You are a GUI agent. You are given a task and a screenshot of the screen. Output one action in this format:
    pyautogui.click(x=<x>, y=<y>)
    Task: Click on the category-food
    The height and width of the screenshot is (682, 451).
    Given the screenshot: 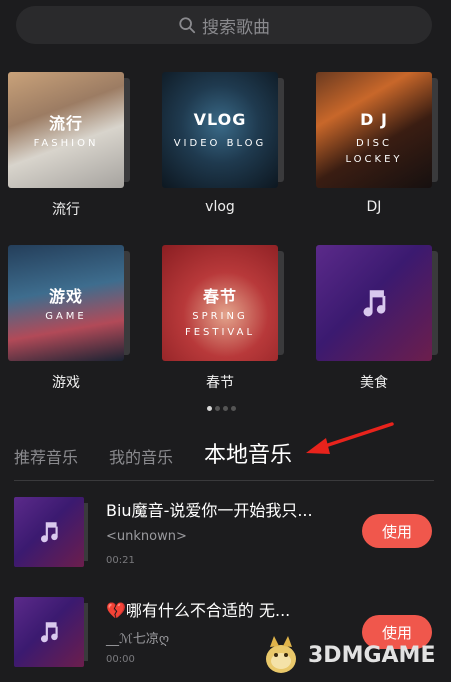 What is the action you would take?
    pyautogui.click(x=377, y=303)
    